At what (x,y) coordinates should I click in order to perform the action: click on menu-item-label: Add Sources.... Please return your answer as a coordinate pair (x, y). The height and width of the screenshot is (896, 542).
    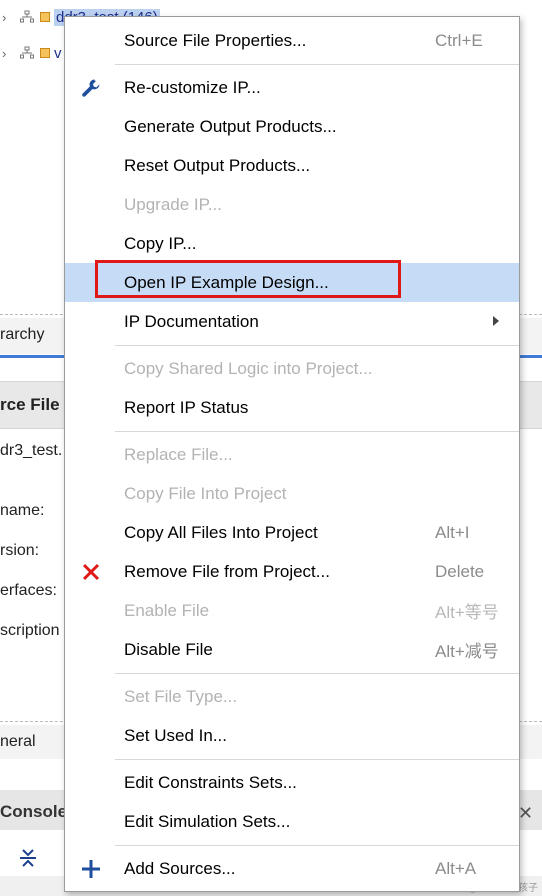
    Looking at the image, I should click on (180, 868).